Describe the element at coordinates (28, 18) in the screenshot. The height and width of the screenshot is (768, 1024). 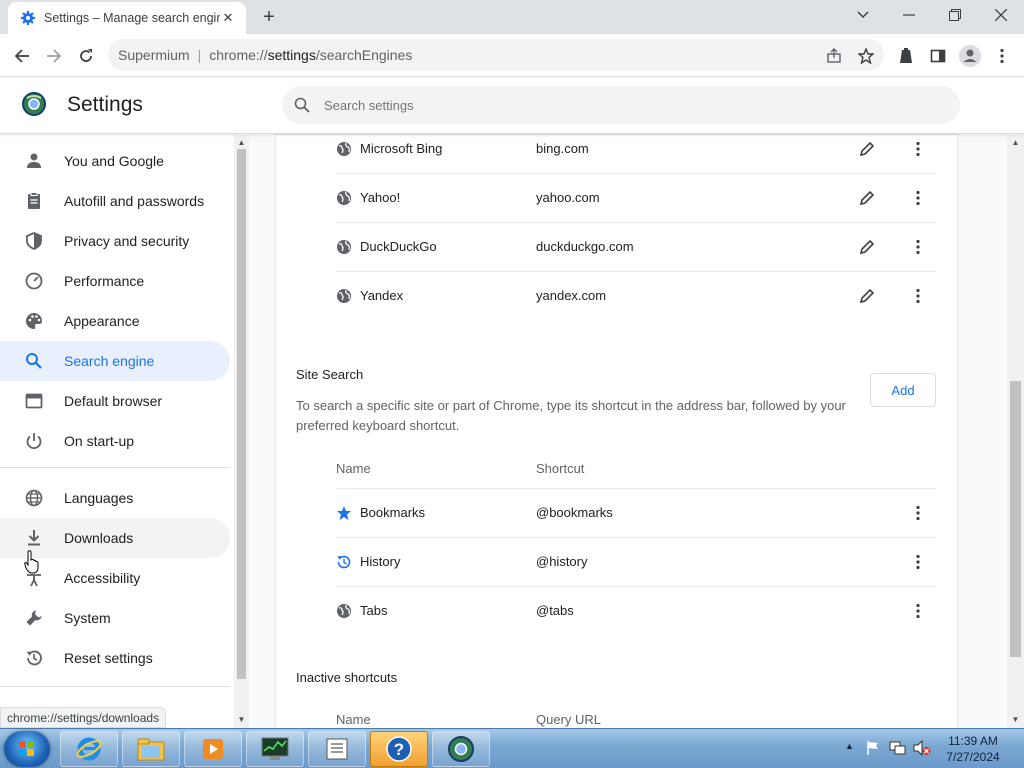
I see `gear-icon` at that location.